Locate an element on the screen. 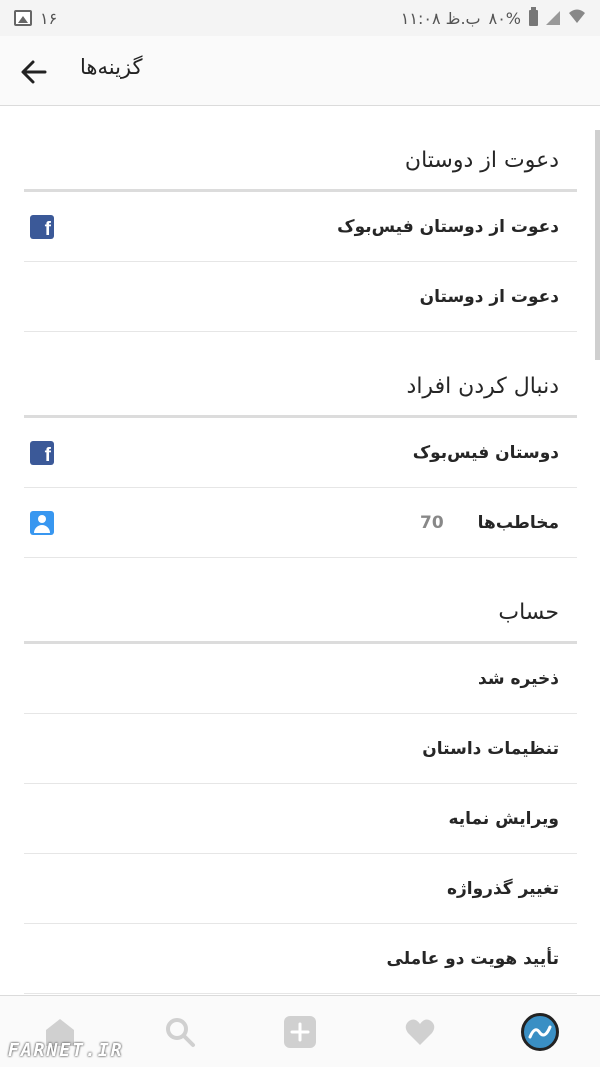 The width and height of the screenshot is (600, 1067). signal-icon is located at coordinates (553, 18).